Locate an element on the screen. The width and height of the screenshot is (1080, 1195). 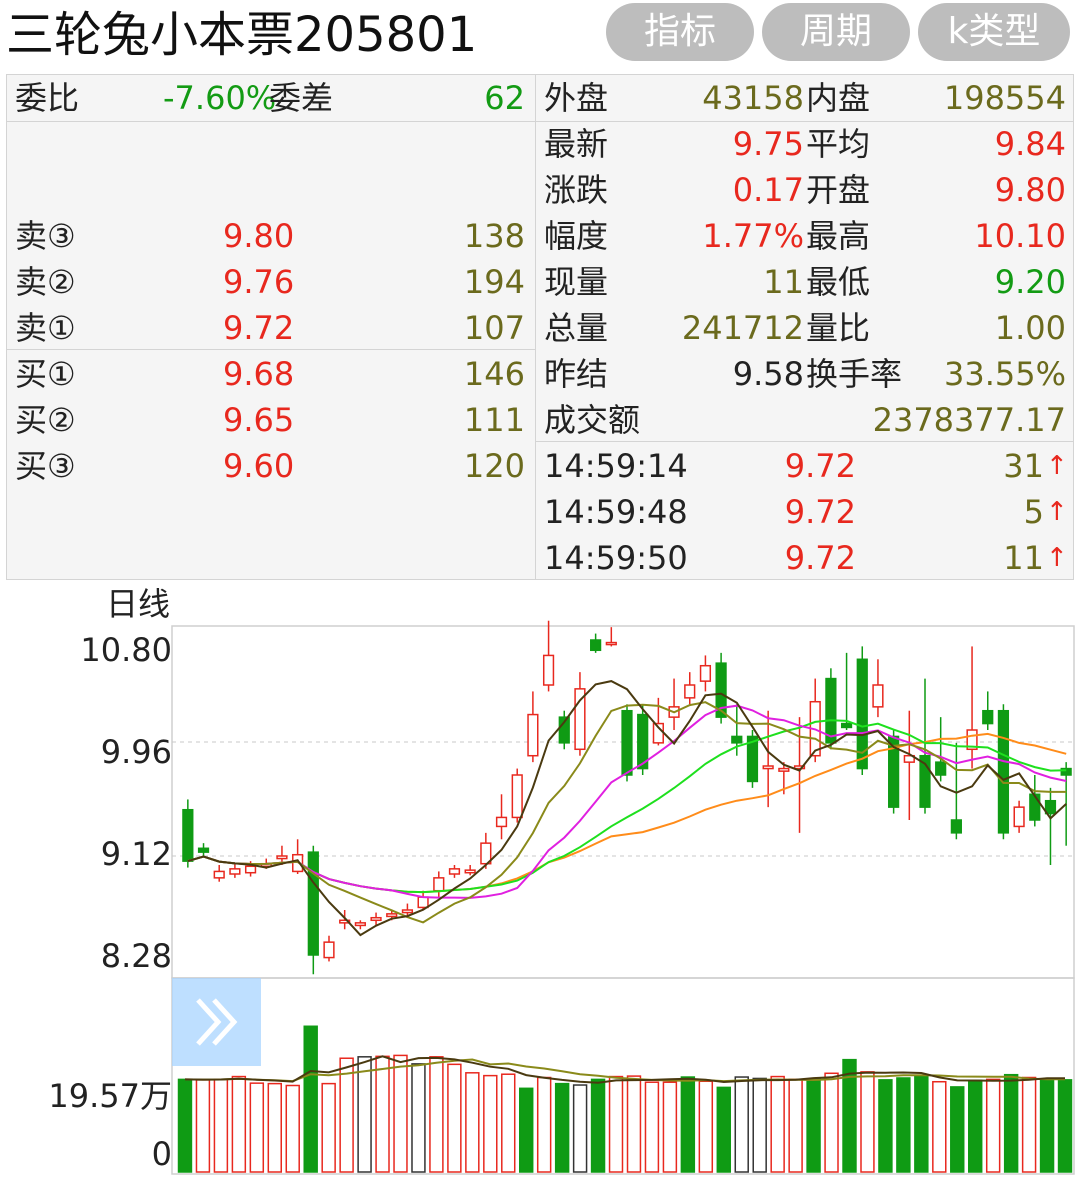
expand-chart-button is located at coordinates (216, 1022).